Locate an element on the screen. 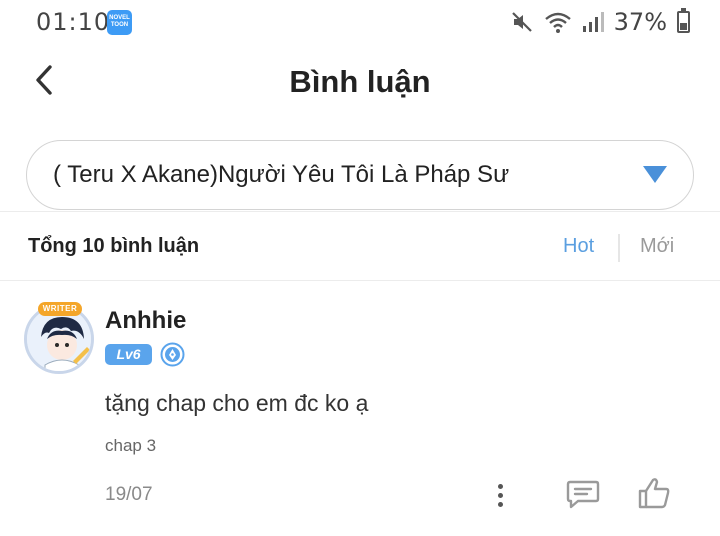 This screenshot has height=536, width=720. sort-separator is located at coordinates (619, 248).